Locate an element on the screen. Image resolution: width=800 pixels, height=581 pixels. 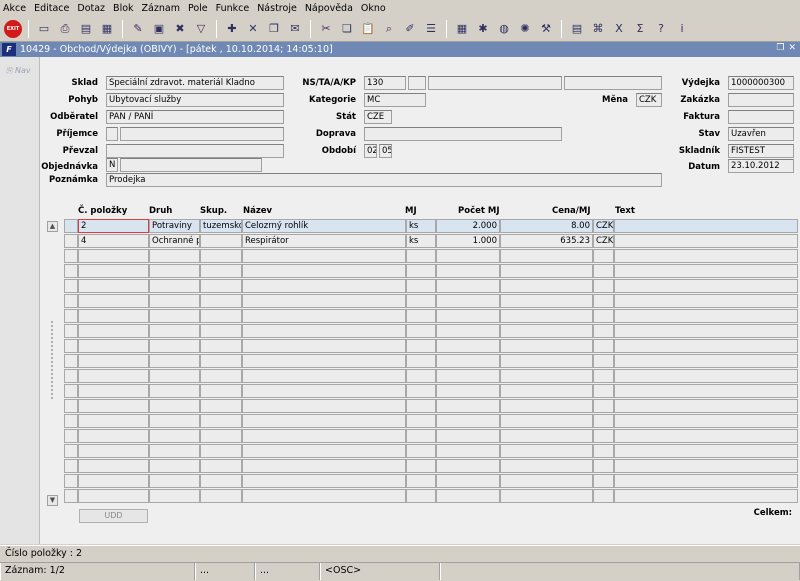
clear-record-icon: ▦ is located at coordinates (107, 29).